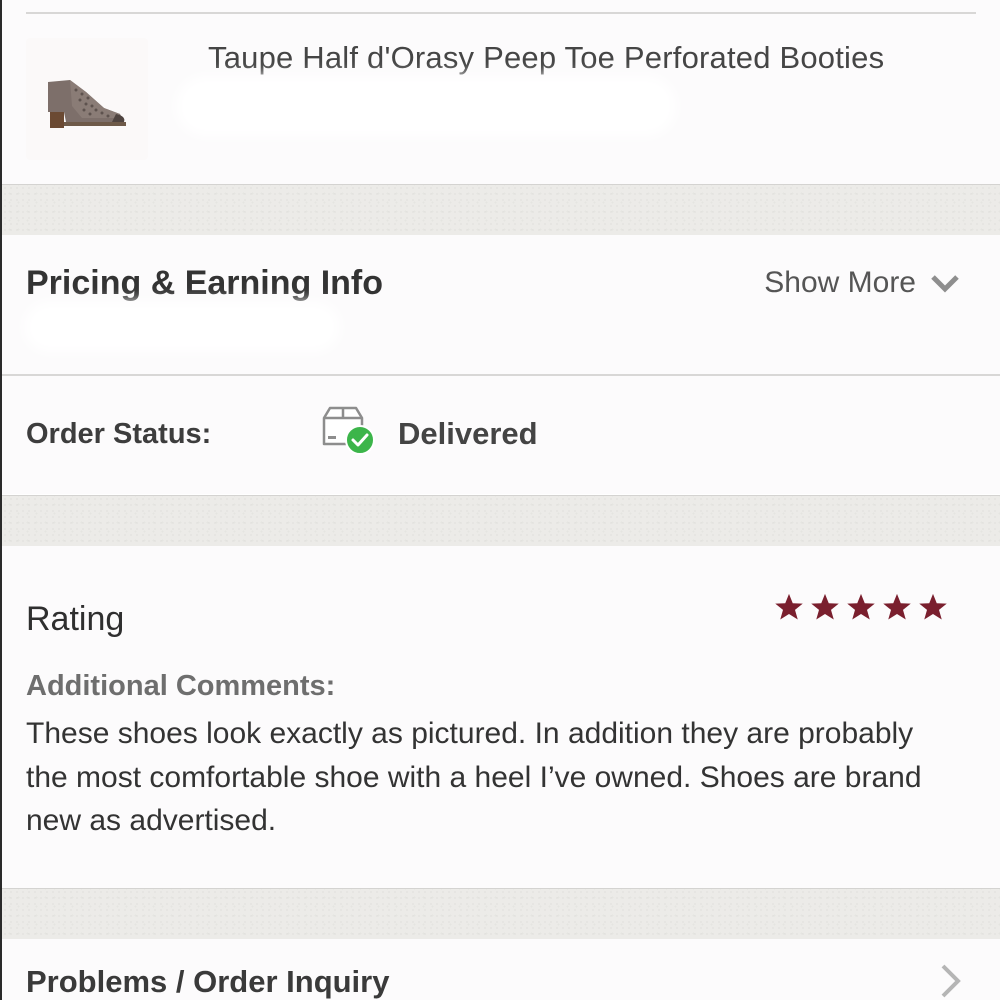 The width and height of the screenshot is (1000, 1000). Describe the element at coordinates (840, 282) in the screenshot. I see `show-more-label: Show More` at that location.